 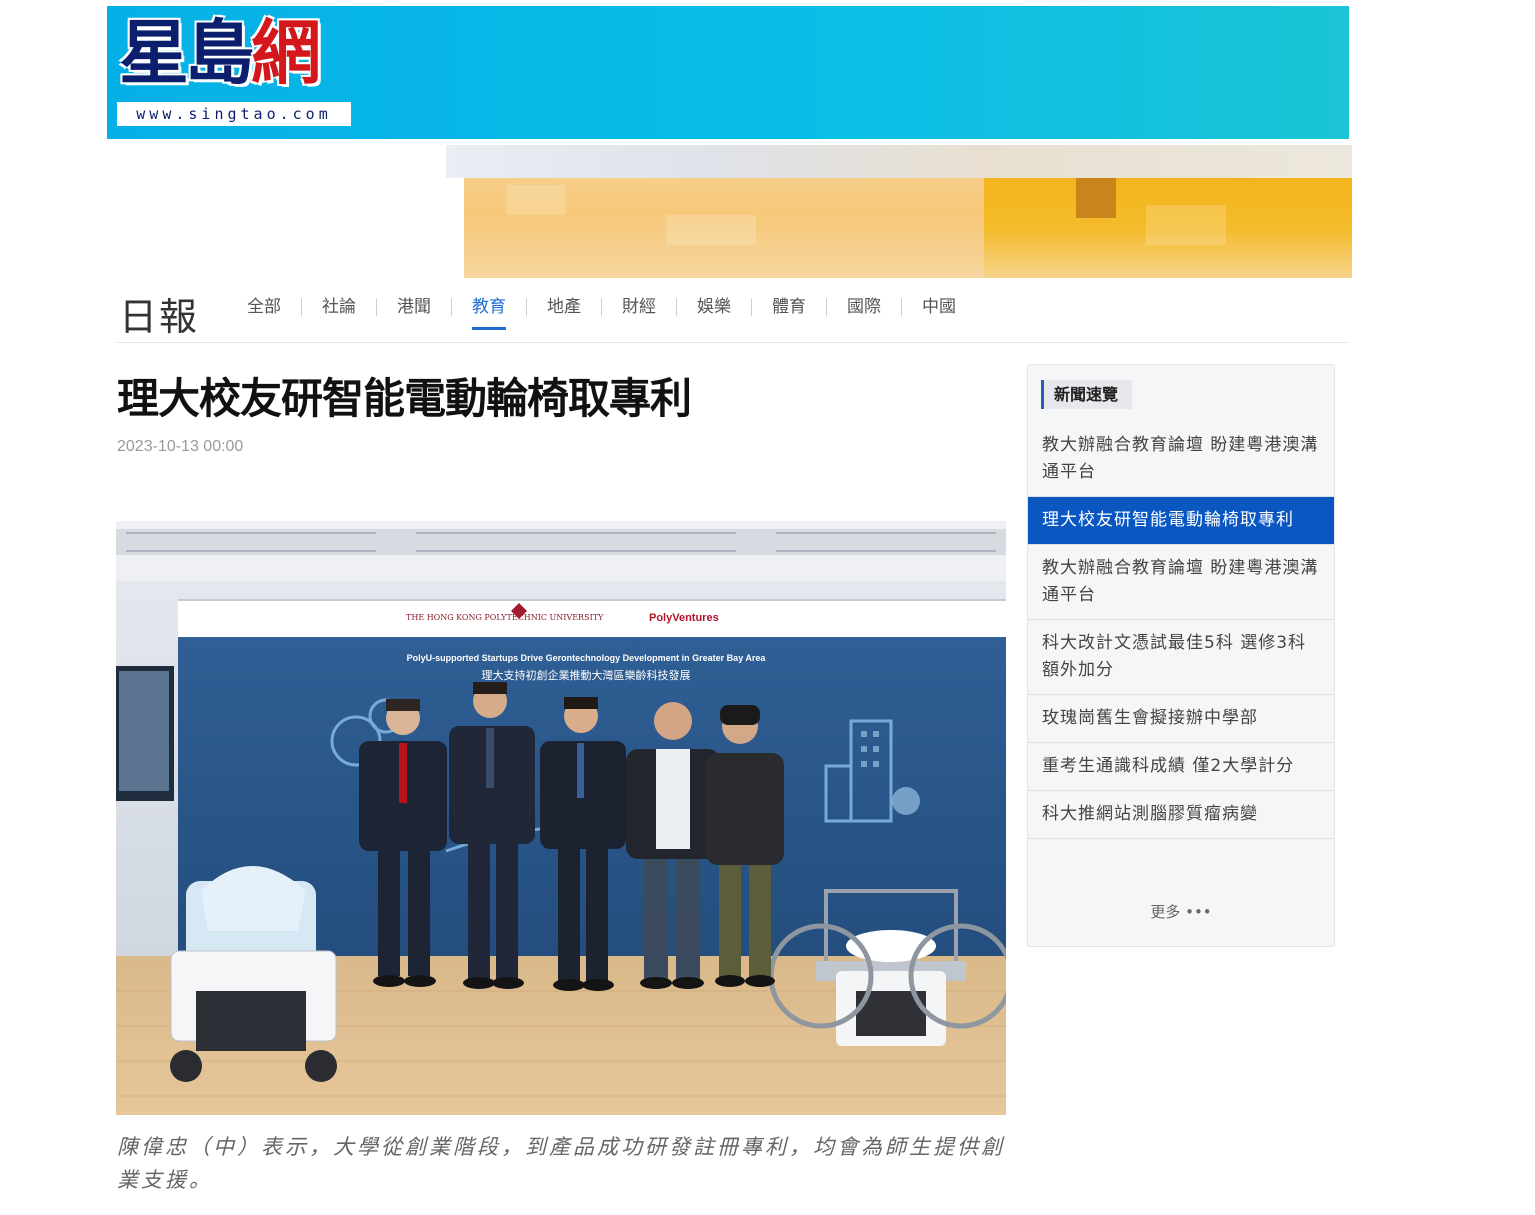 I want to click on logo-wordmark: 星島網, so click(x=220, y=53).